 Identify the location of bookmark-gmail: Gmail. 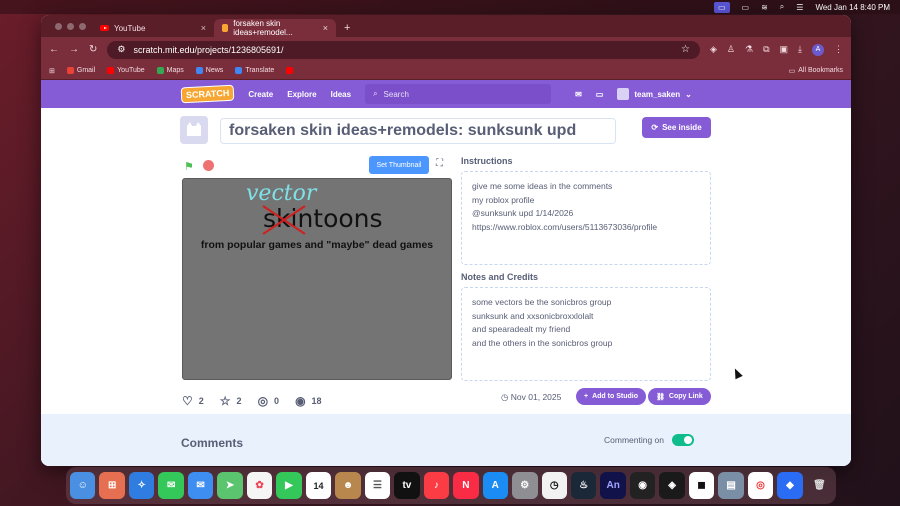
(80, 70).